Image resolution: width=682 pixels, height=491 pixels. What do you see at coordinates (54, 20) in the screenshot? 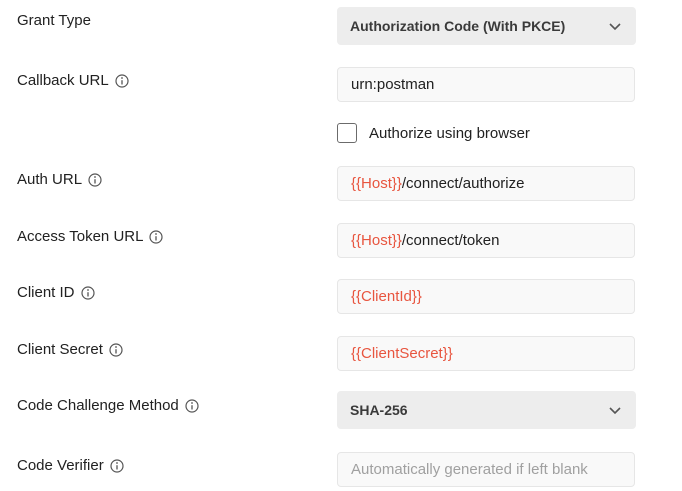
I see `grant-type-label: Grant Type` at bounding box center [54, 20].